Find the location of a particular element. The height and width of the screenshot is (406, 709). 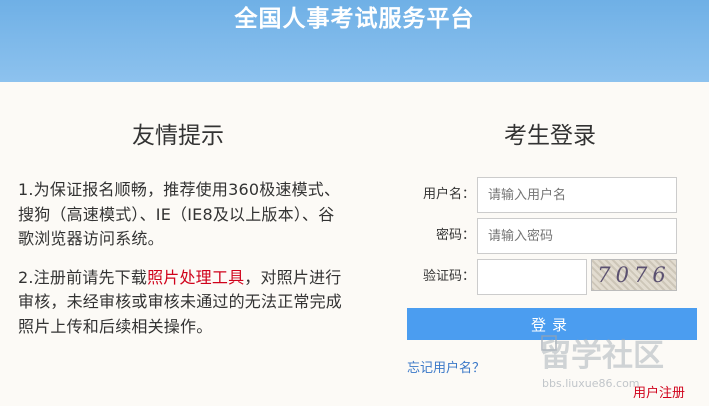

site-watermark: 留学社区 bbs.liuxue86.com is located at coordinates (602, 362).